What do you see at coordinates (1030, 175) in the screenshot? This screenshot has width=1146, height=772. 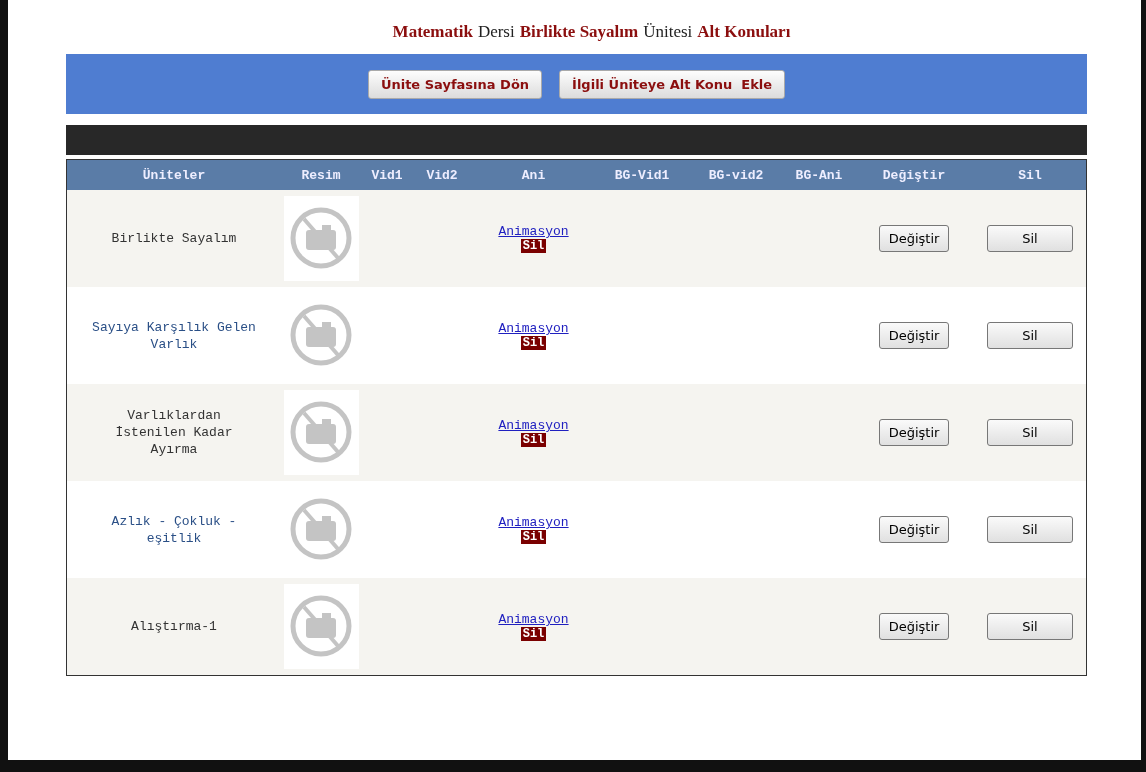 I see `column-header: Sil` at bounding box center [1030, 175].